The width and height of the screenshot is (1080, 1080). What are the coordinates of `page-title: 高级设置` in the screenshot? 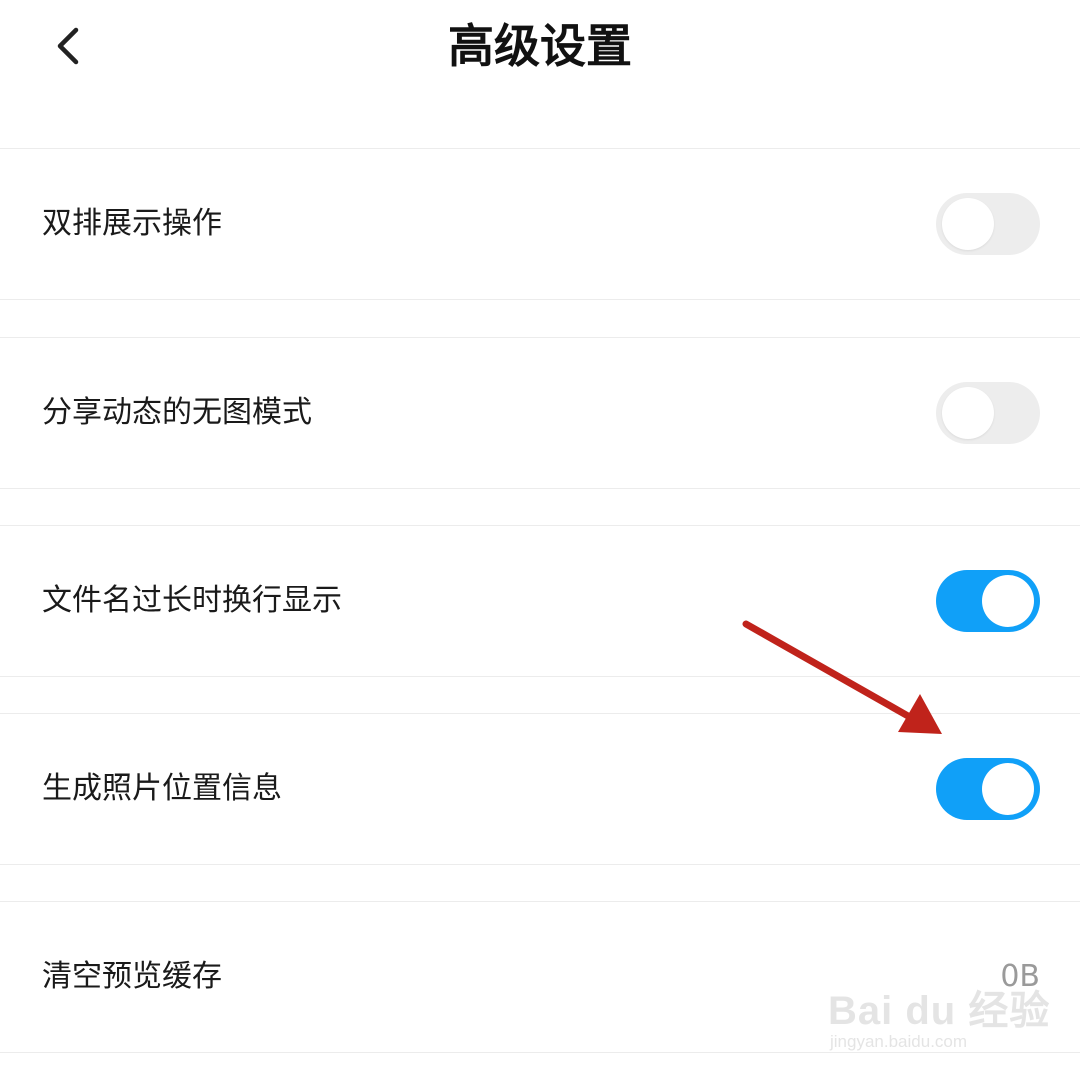 It's located at (540, 46).